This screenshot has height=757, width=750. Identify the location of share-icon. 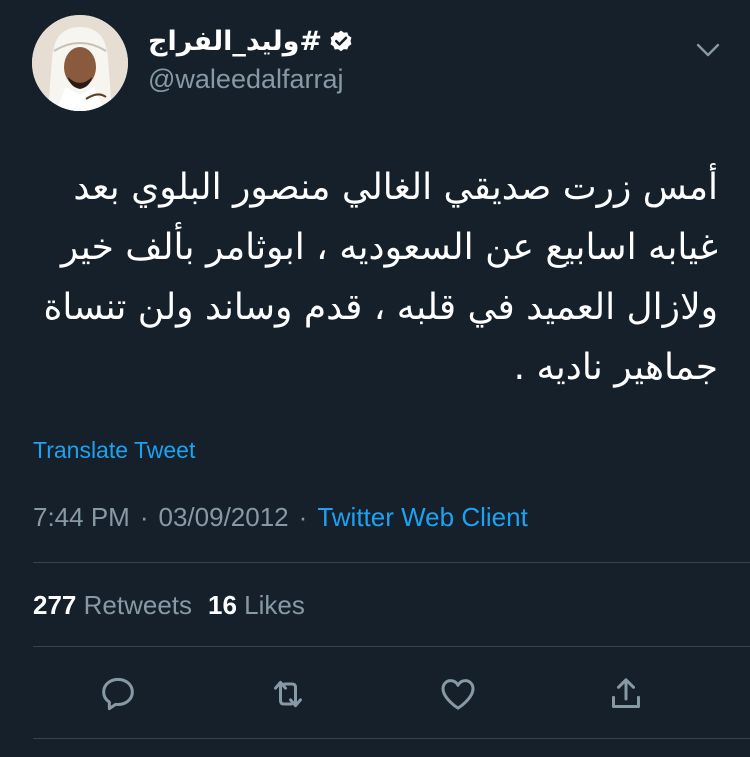
(626, 693).